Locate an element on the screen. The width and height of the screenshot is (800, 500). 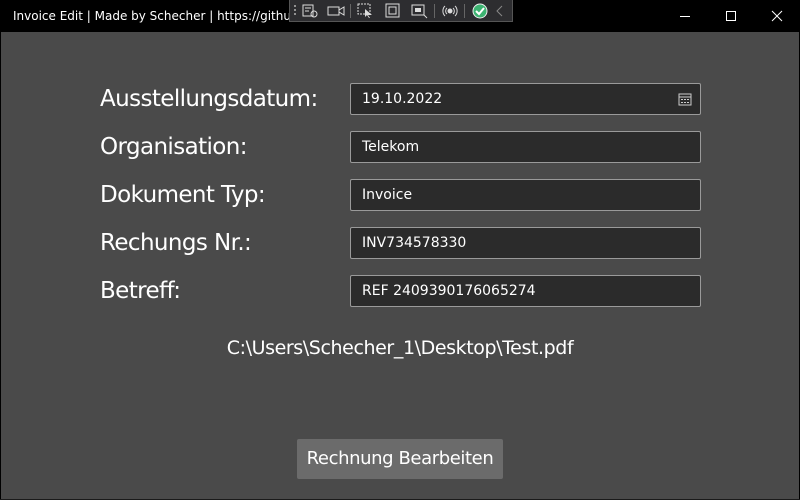
minimize-icon is located at coordinates (685, 16).